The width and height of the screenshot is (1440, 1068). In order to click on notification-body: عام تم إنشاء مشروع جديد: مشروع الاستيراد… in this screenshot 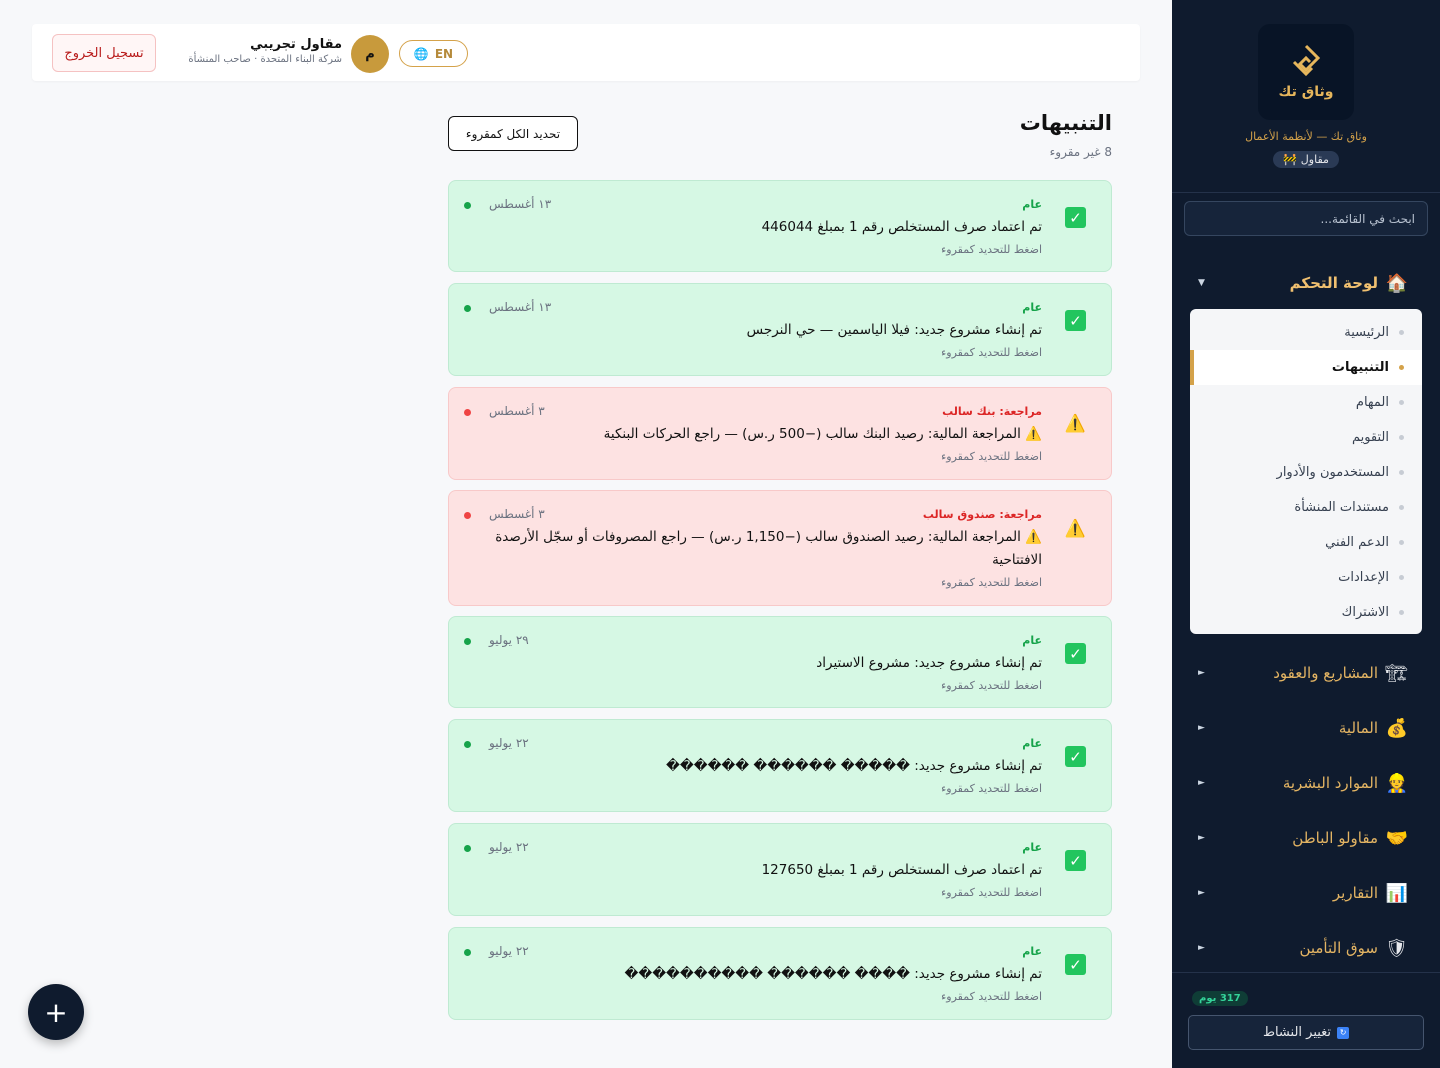, I will do `click(762, 663)`.